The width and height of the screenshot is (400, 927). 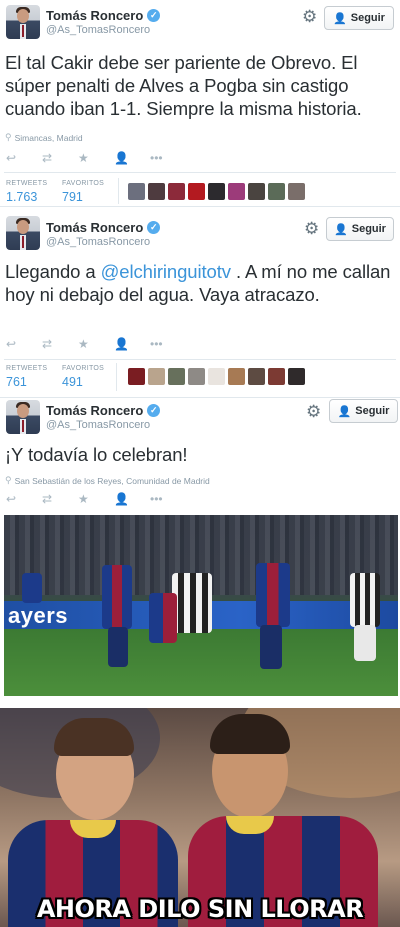 What do you see at coordinates (96, 454) in the screenshot?
I see `tweet-text: ¡Y todavía lo celebran!` at bounding box center [96, 454].